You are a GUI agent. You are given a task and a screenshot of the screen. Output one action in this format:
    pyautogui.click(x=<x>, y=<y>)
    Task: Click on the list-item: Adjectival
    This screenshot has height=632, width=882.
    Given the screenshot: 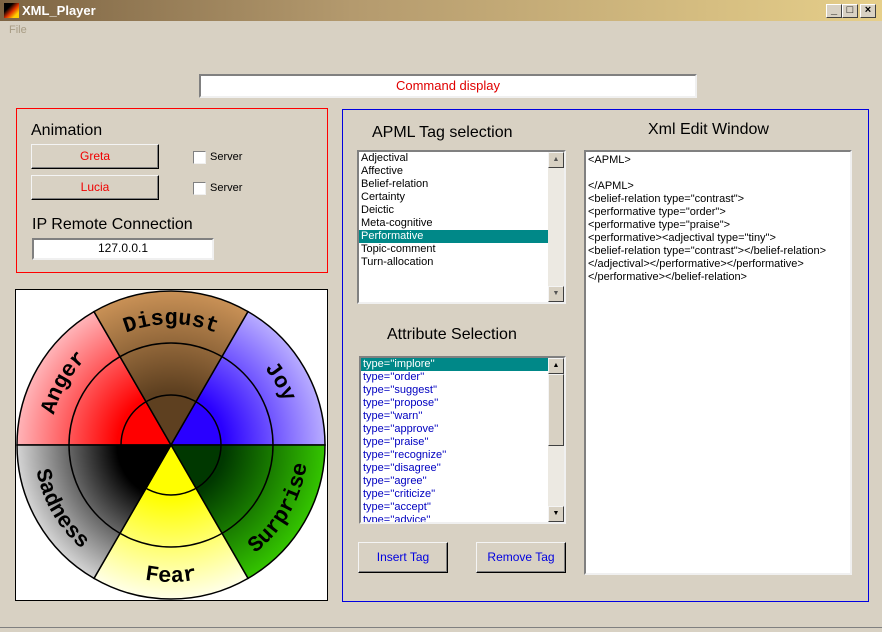 What is the action you would take?
    pyautogui.click(x=453, y=158)
    